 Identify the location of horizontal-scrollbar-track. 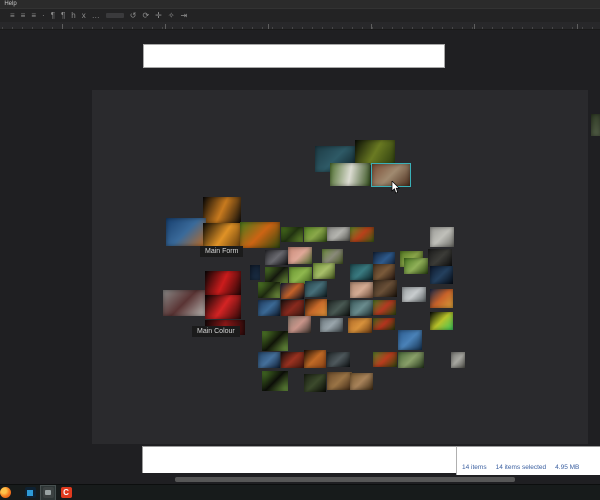
(300, 479).